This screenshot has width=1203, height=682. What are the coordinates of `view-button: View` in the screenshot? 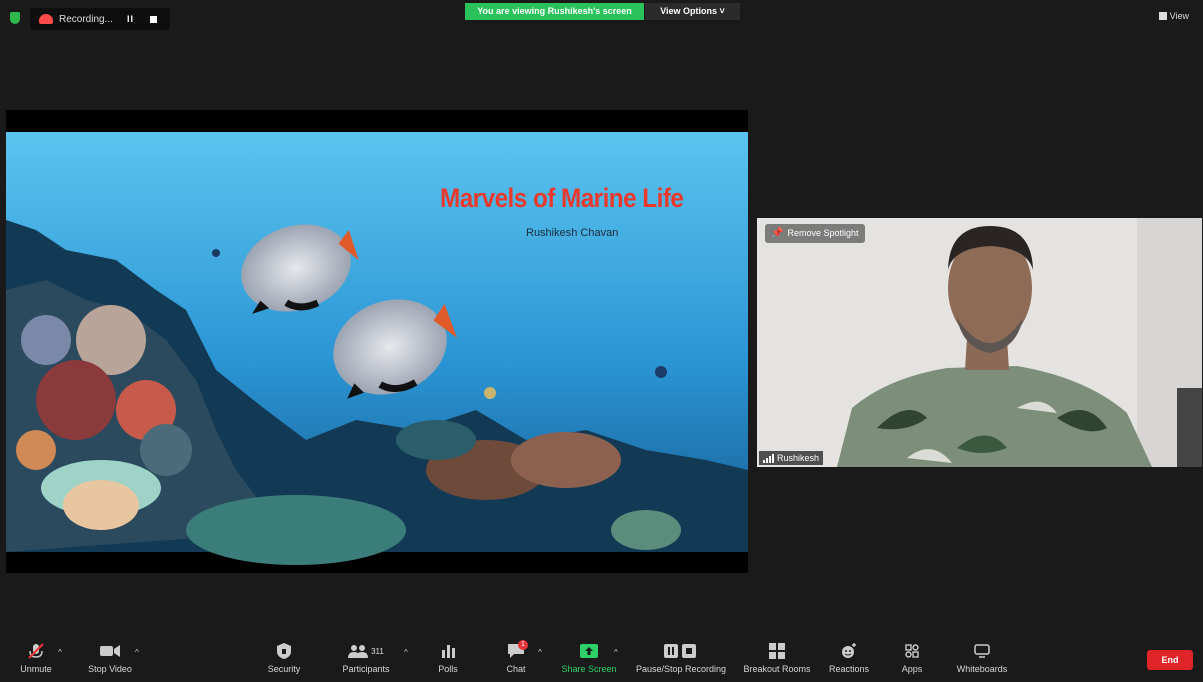 It's located at (1173, 16).